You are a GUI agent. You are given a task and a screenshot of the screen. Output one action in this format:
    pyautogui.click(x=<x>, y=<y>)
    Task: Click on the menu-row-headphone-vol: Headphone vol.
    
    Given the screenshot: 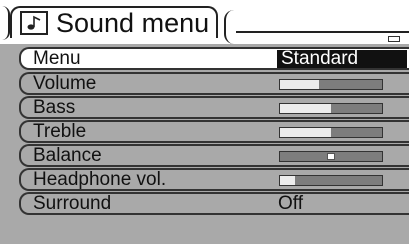 What is the action you would take?
    pyautogui.click(x=214, y=179)
    